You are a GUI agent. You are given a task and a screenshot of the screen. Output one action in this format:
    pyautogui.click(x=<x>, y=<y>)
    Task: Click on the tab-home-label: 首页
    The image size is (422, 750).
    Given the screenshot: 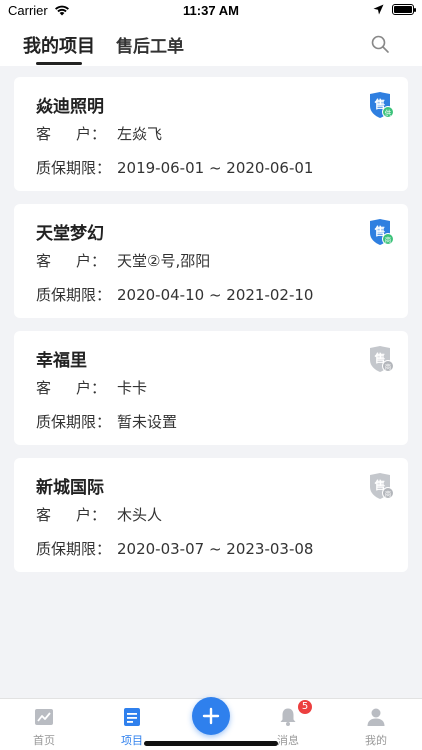 What is the action you would take?
    pyautogui.click(x=44, y=740)
    